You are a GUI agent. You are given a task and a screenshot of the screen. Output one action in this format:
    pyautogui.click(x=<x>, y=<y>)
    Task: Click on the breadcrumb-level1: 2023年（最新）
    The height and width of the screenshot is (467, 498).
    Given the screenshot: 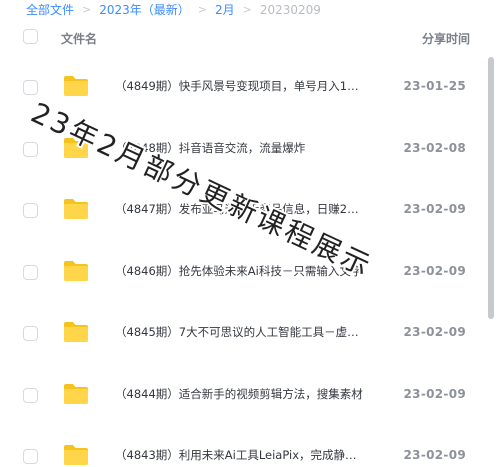 What is the action you would take?
    pyautogui.click(x=144, y=10)
    